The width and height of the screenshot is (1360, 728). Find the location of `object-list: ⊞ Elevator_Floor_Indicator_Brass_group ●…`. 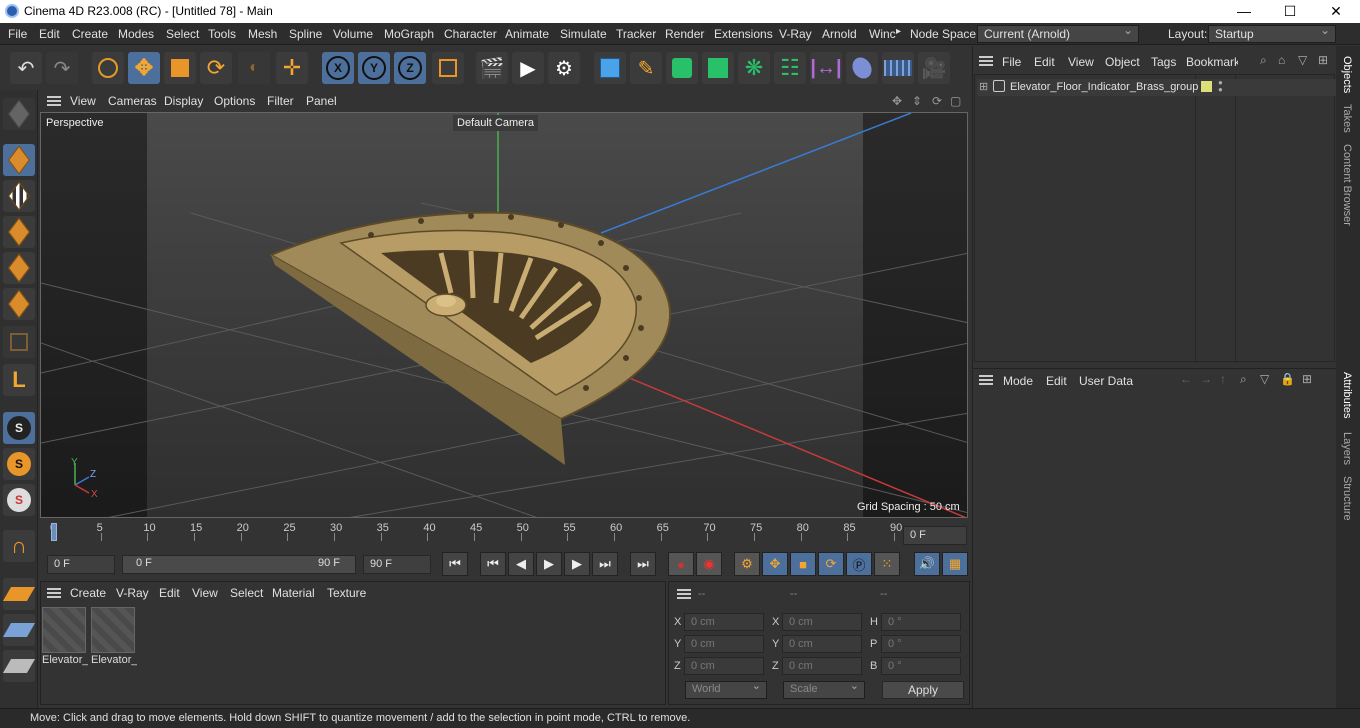

object-list: ⊞ Elevator_Floor_Indicator_Brass_group ●… is located at coordinates (1155, 218).